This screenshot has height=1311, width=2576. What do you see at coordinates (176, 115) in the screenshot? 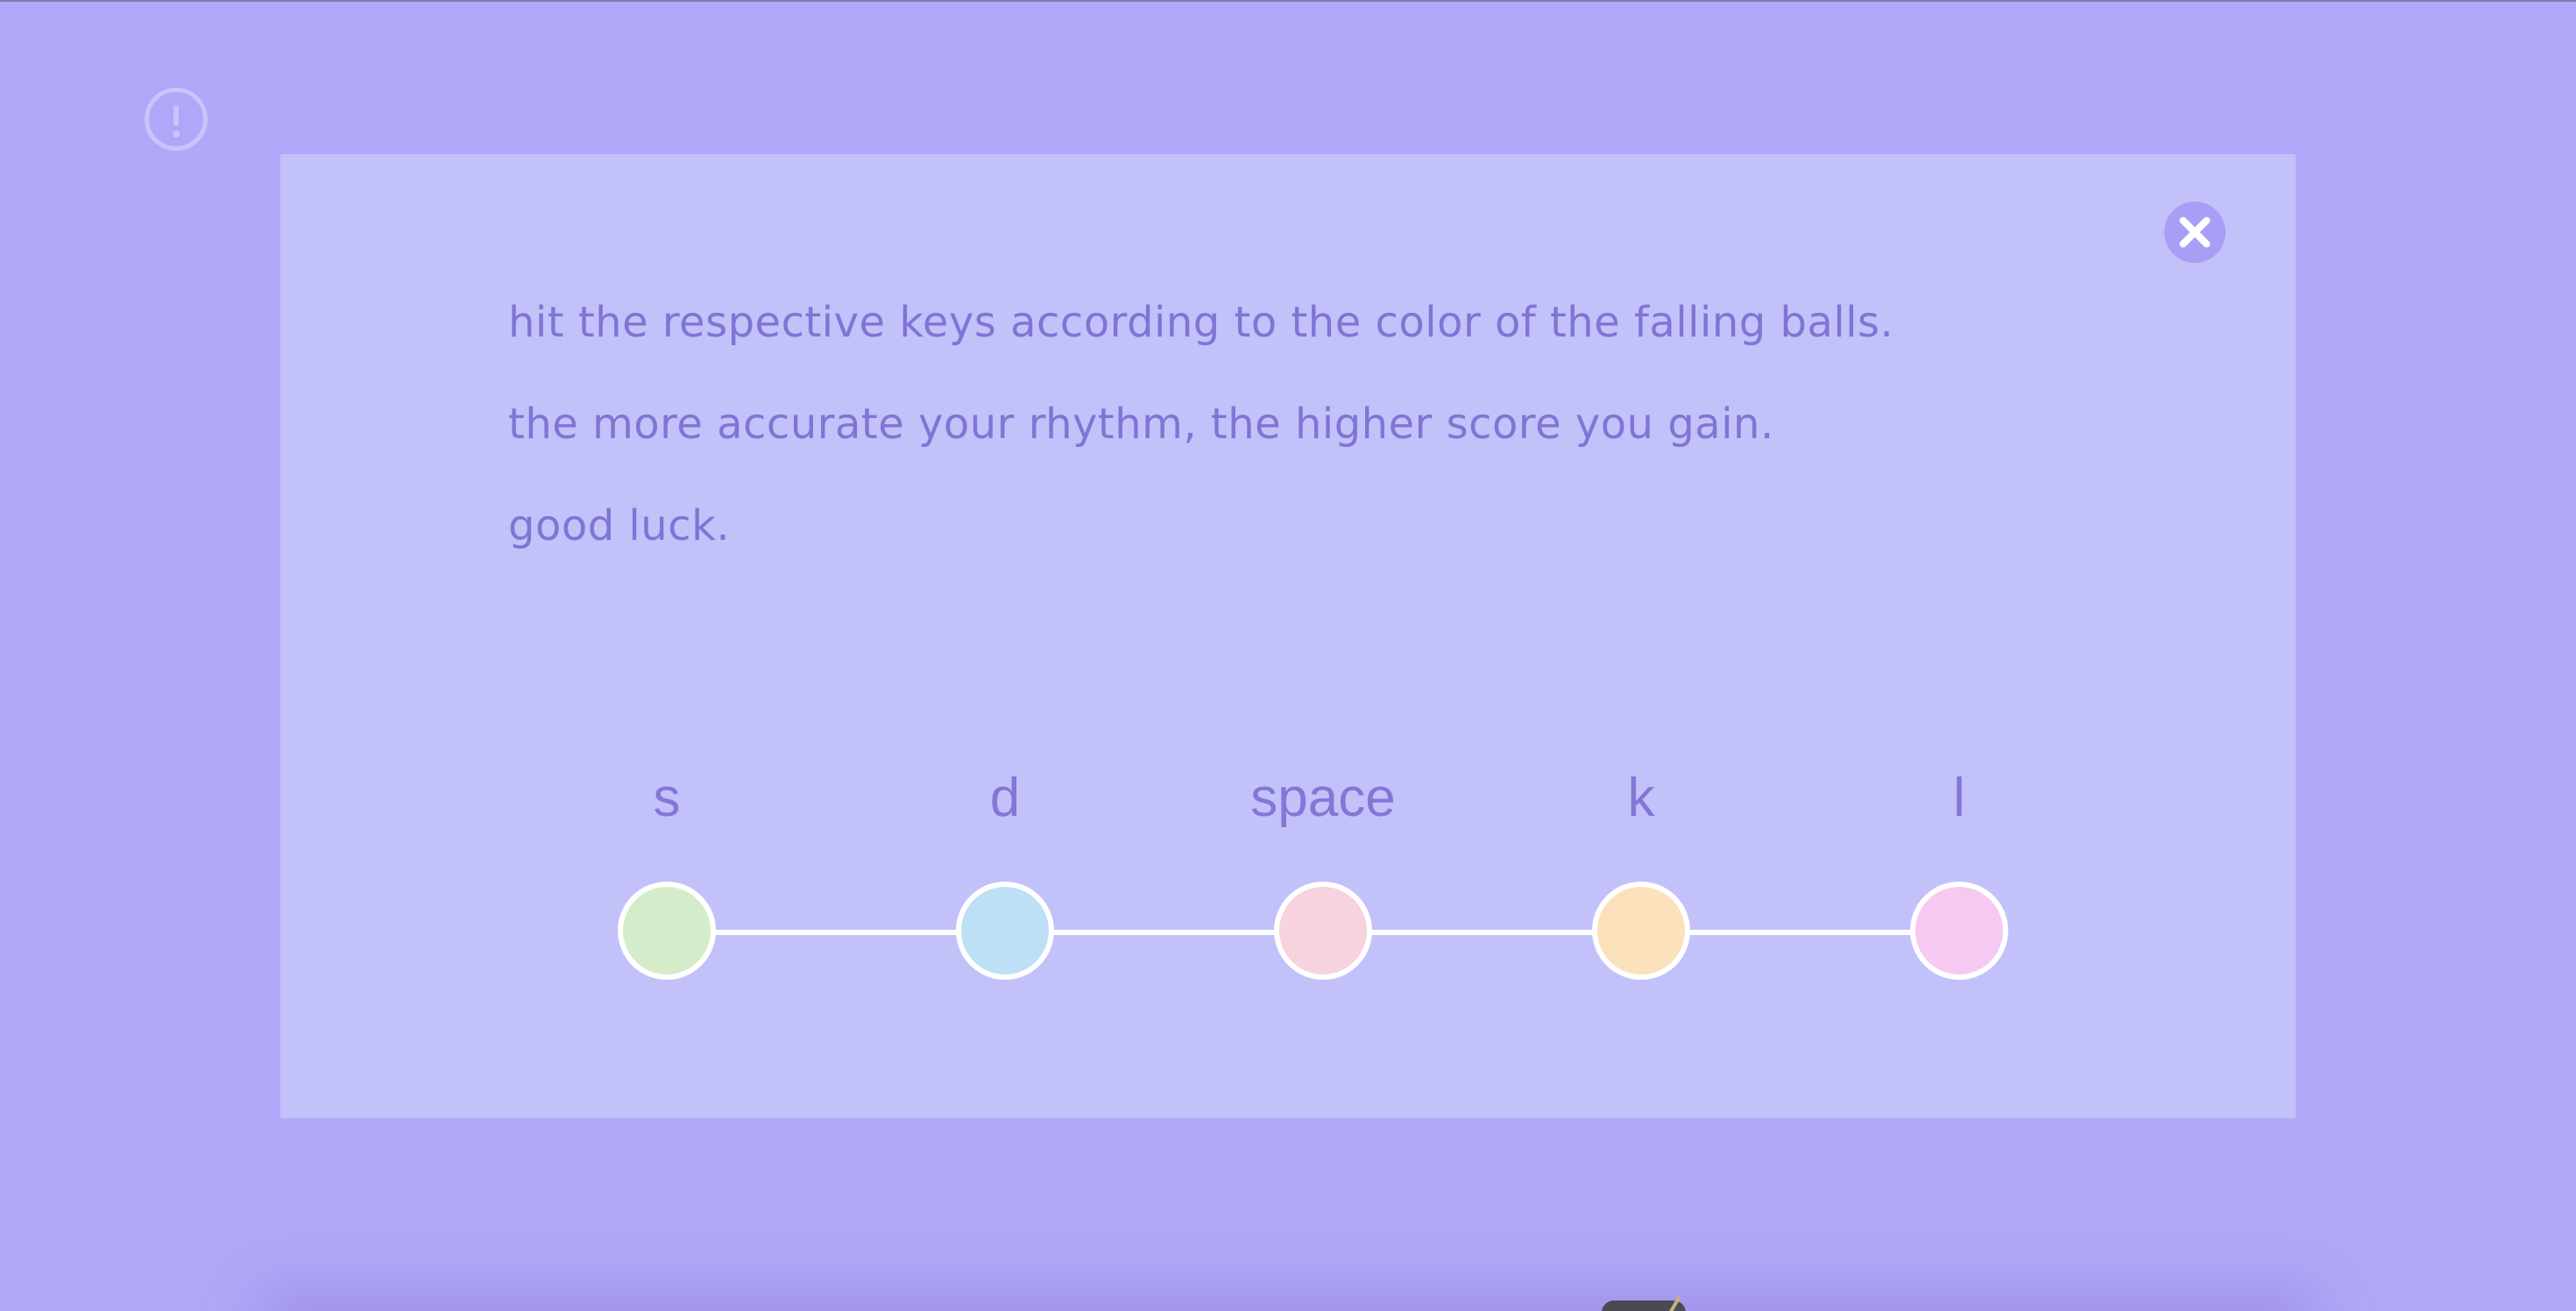
I see `info-icon-bar` at bounding box center [176, 115].